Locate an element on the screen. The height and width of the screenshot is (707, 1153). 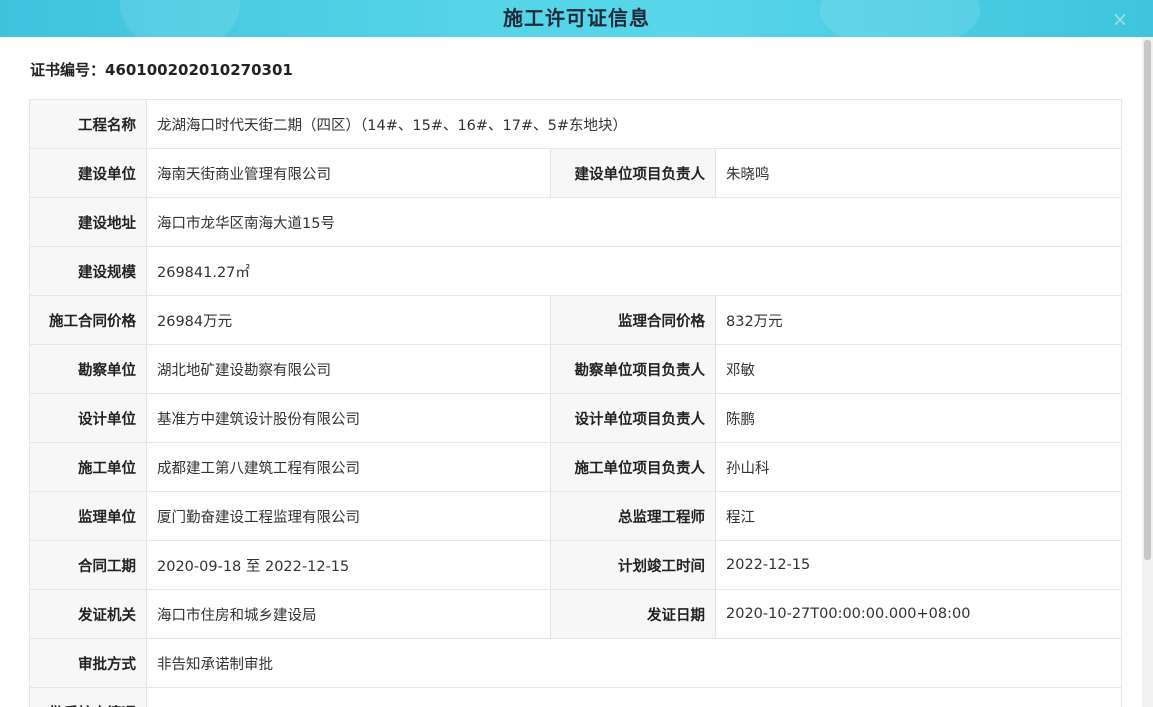
table-row: 建设单位 海南天街商业管理有限公司 建设单位项目负责人 朱晓鸣 is located at coordinates (576, 173).